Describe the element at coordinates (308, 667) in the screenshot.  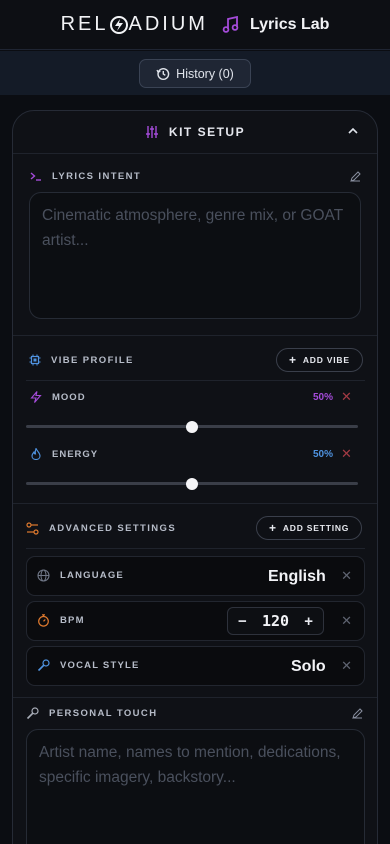
I see `vocal-style-select: Solo` at that location.